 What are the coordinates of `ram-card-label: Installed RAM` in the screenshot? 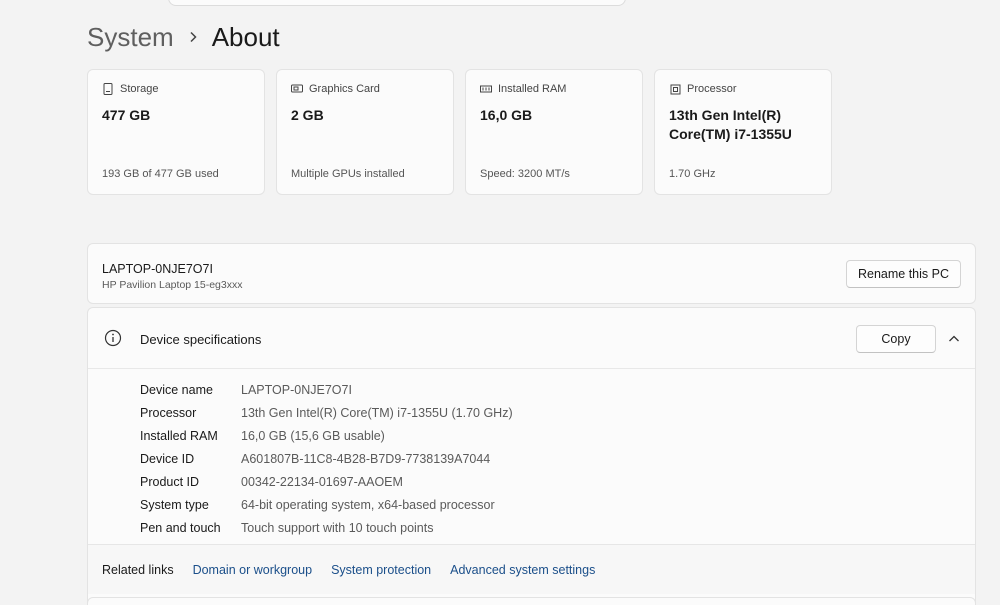 It's located at (532, 89).